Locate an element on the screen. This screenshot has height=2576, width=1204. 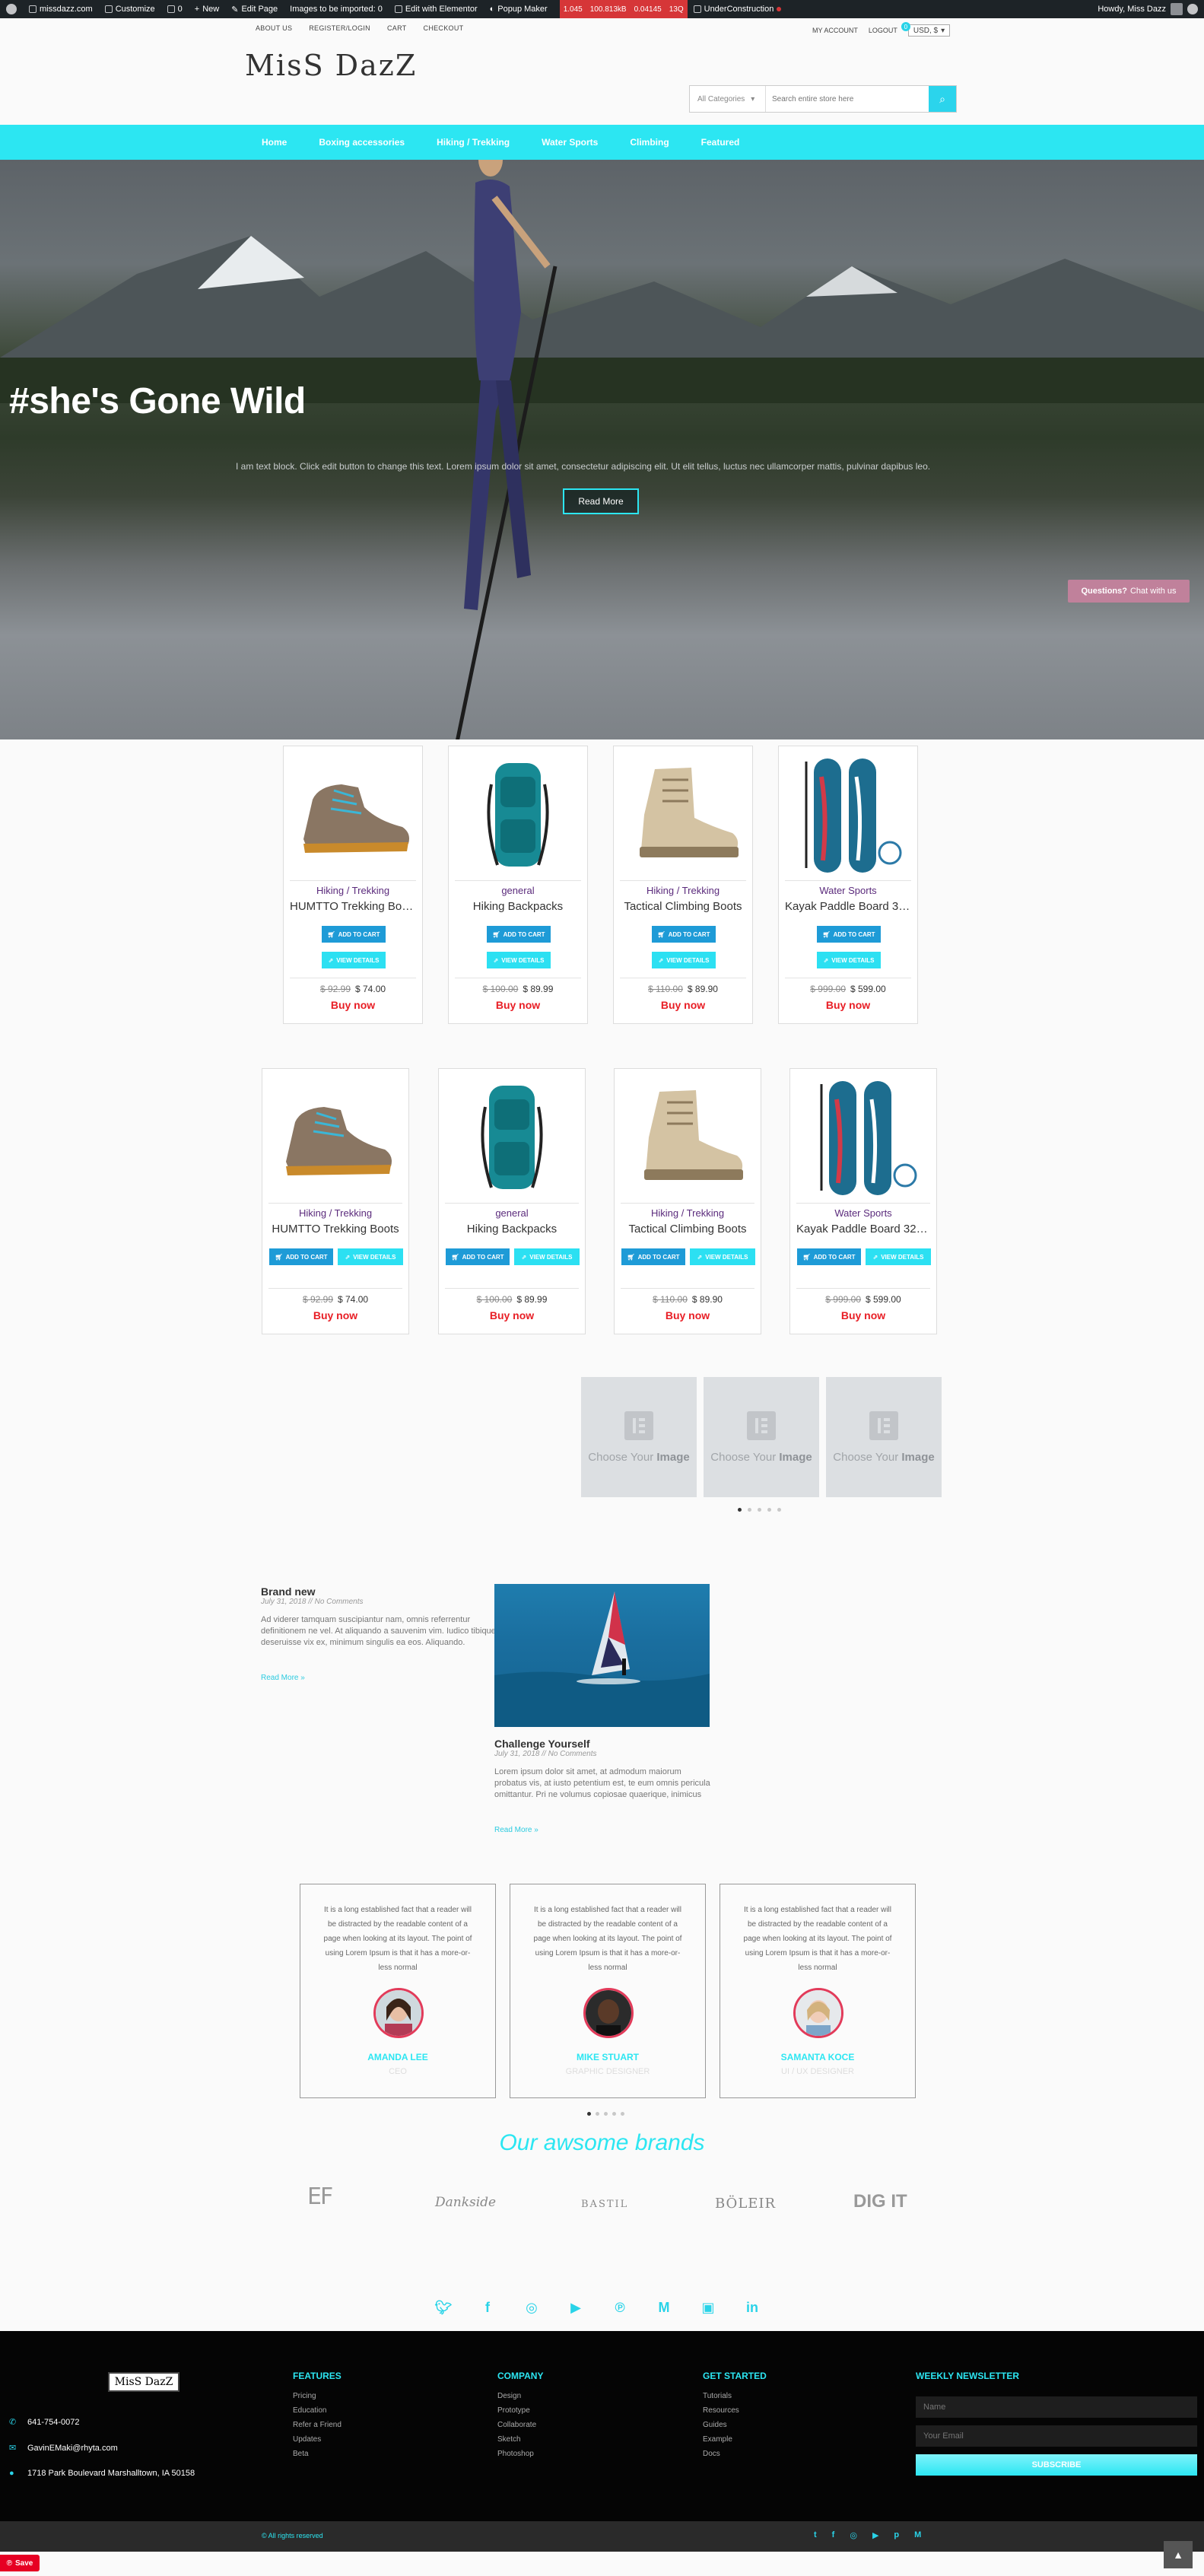
footer-link: Refer a Friend is located at coordinates (317, 2425).